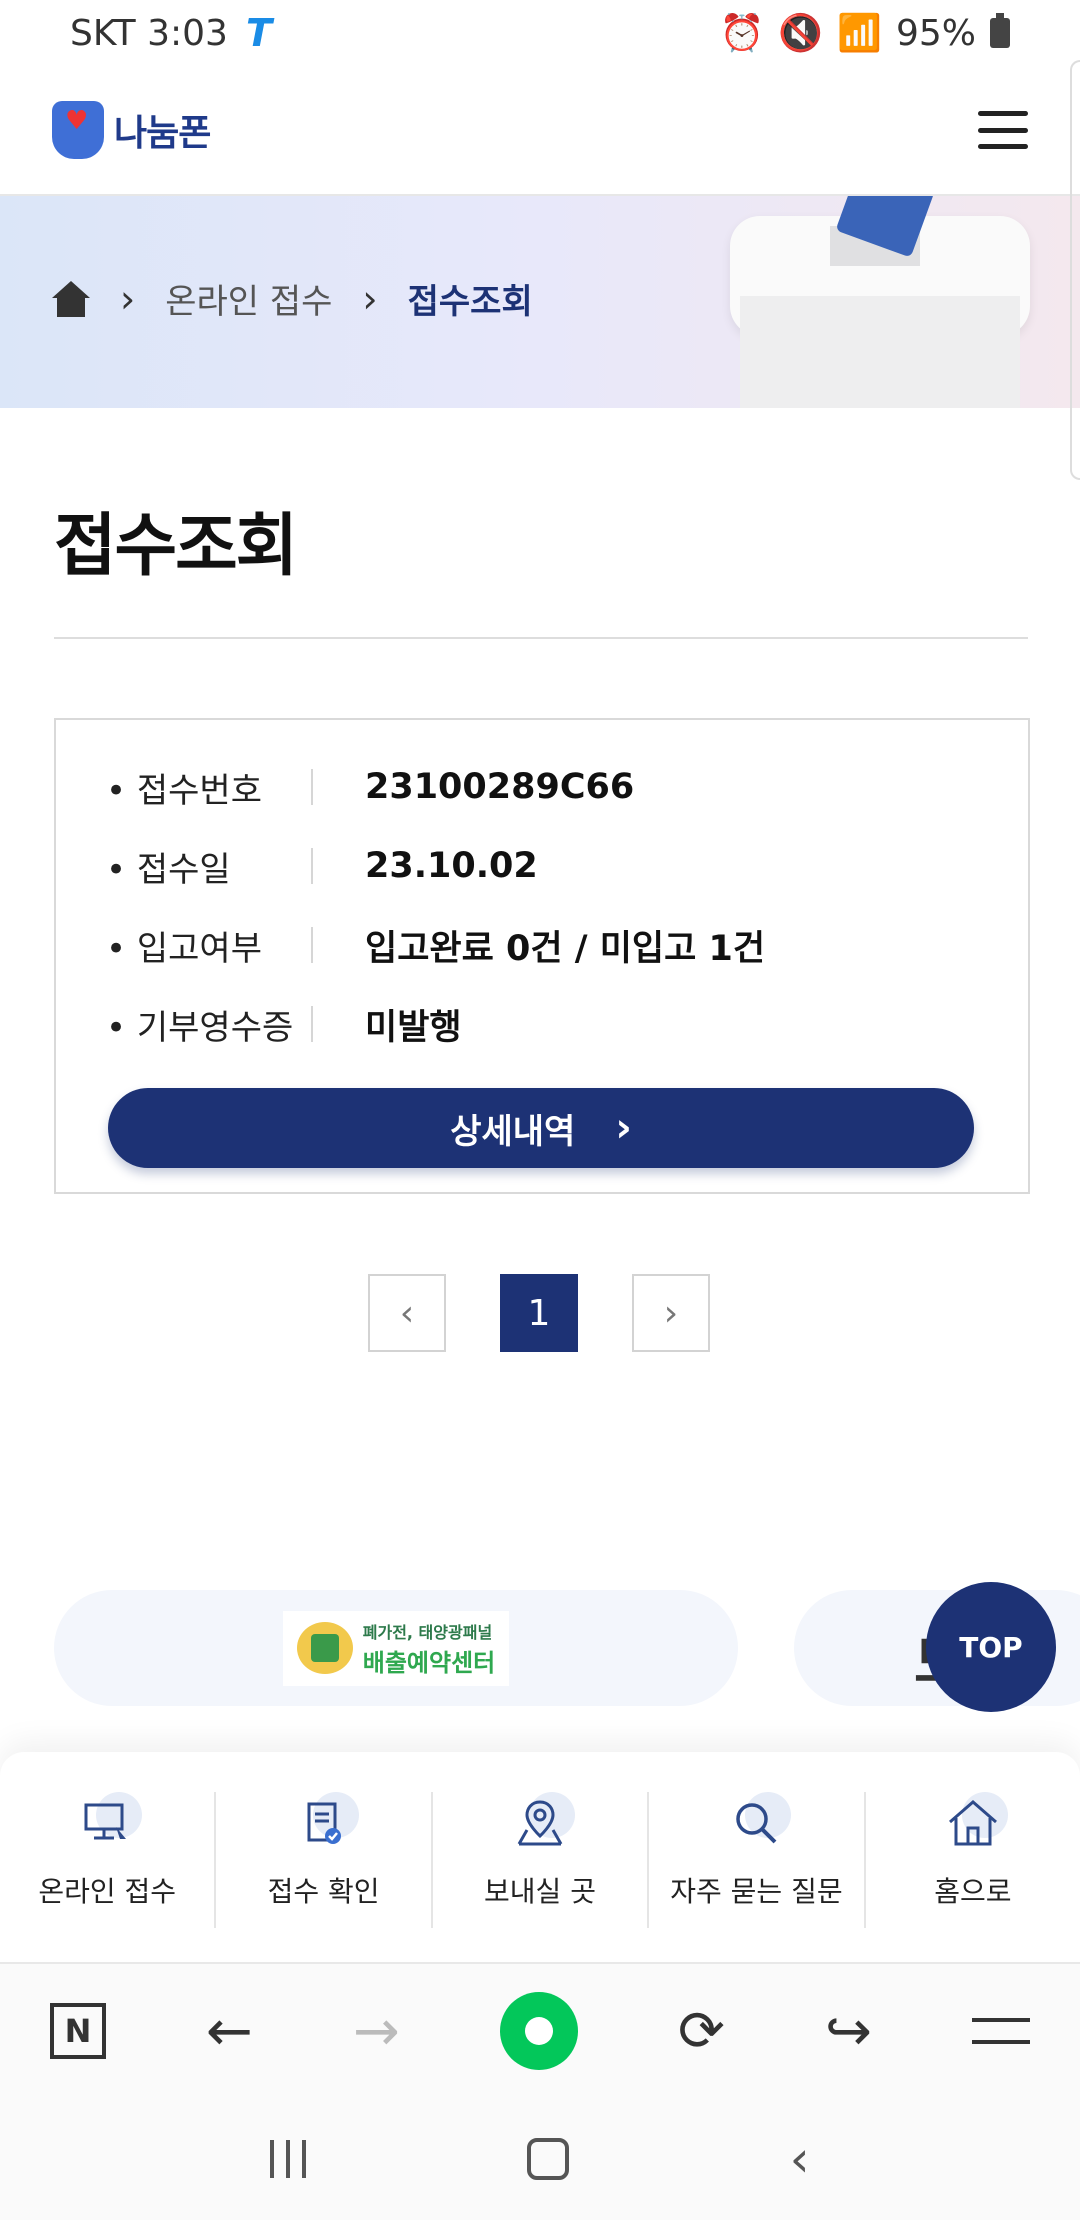 Image resolution: width=1080 pixels, height=2220 pixels. I want to click on battery-percent: 95%, so click(935, 33).